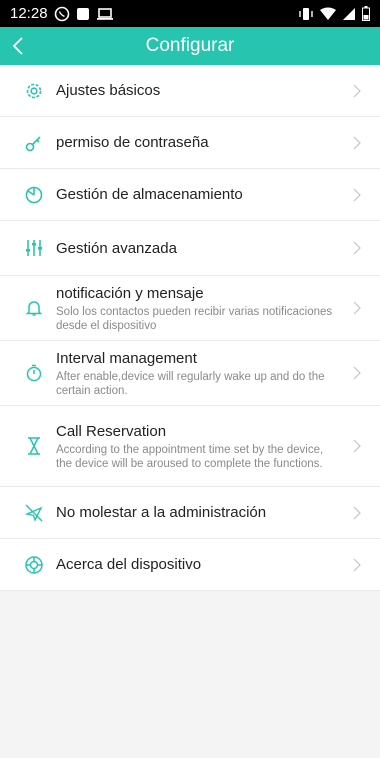 The image size is (380, 758). Describe the element at coordinates (108, 90) in the screenshot. I see `item-label: Ajustes básicos` at that location.